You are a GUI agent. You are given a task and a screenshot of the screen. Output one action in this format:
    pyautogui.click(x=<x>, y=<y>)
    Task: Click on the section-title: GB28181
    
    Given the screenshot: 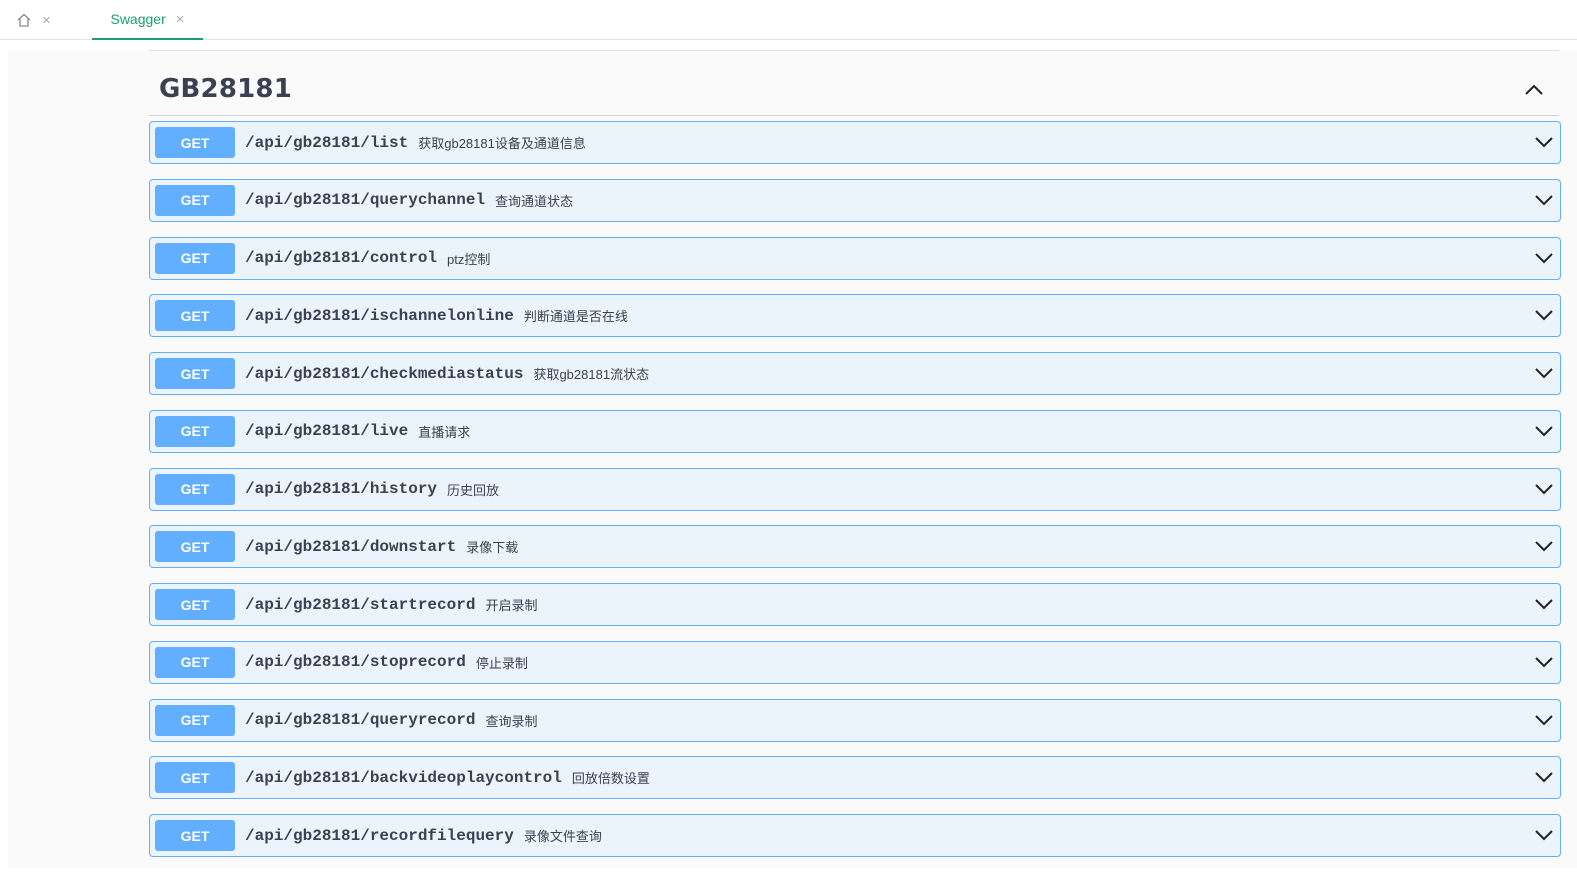 What is the action you would take?
    pyautogui.click(x=226, y=89)
    